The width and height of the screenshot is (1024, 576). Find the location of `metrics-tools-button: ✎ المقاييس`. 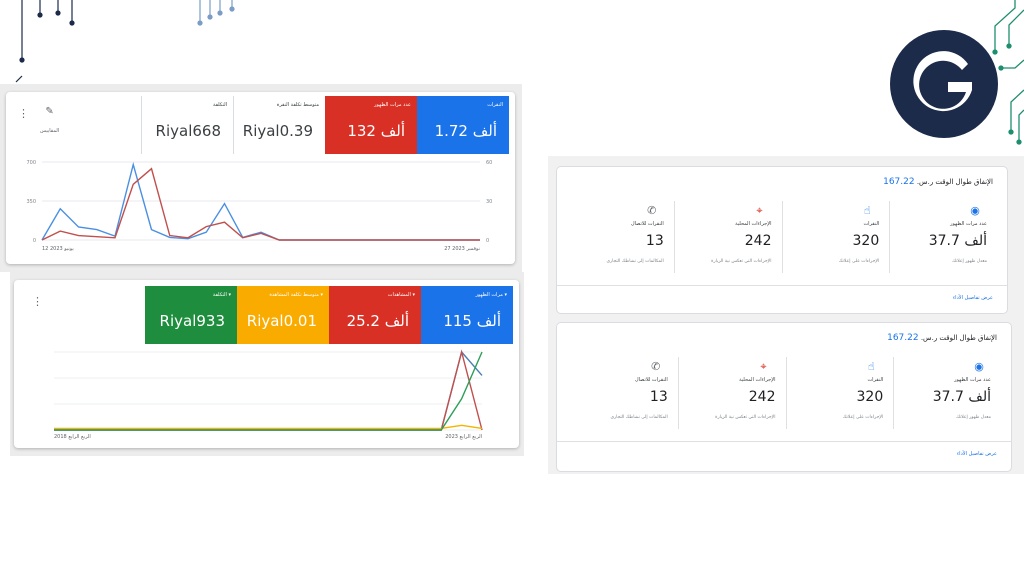

metrics-tools-button: ✎ المقاييس is located at coordinates (49, 121).